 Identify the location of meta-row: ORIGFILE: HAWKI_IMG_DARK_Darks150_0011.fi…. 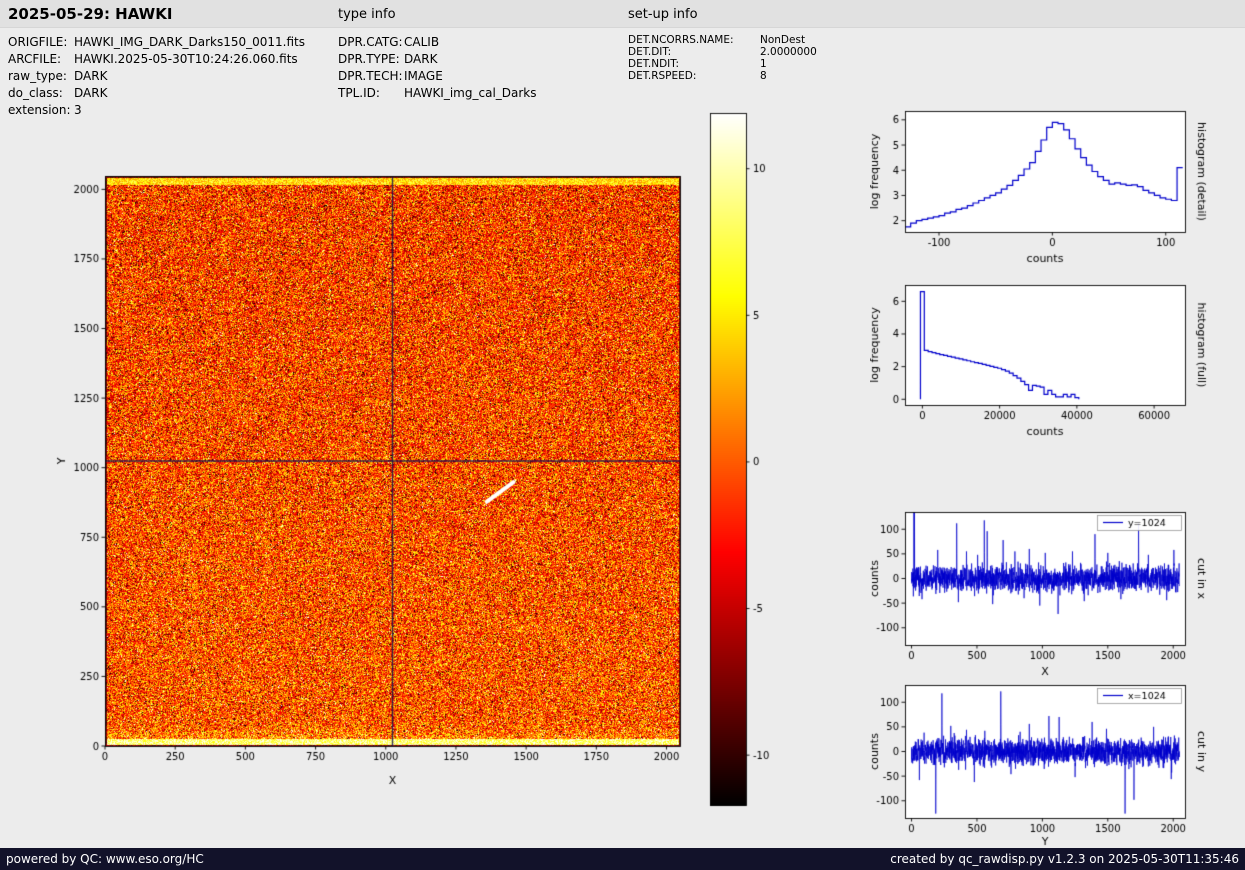
(156, 42).